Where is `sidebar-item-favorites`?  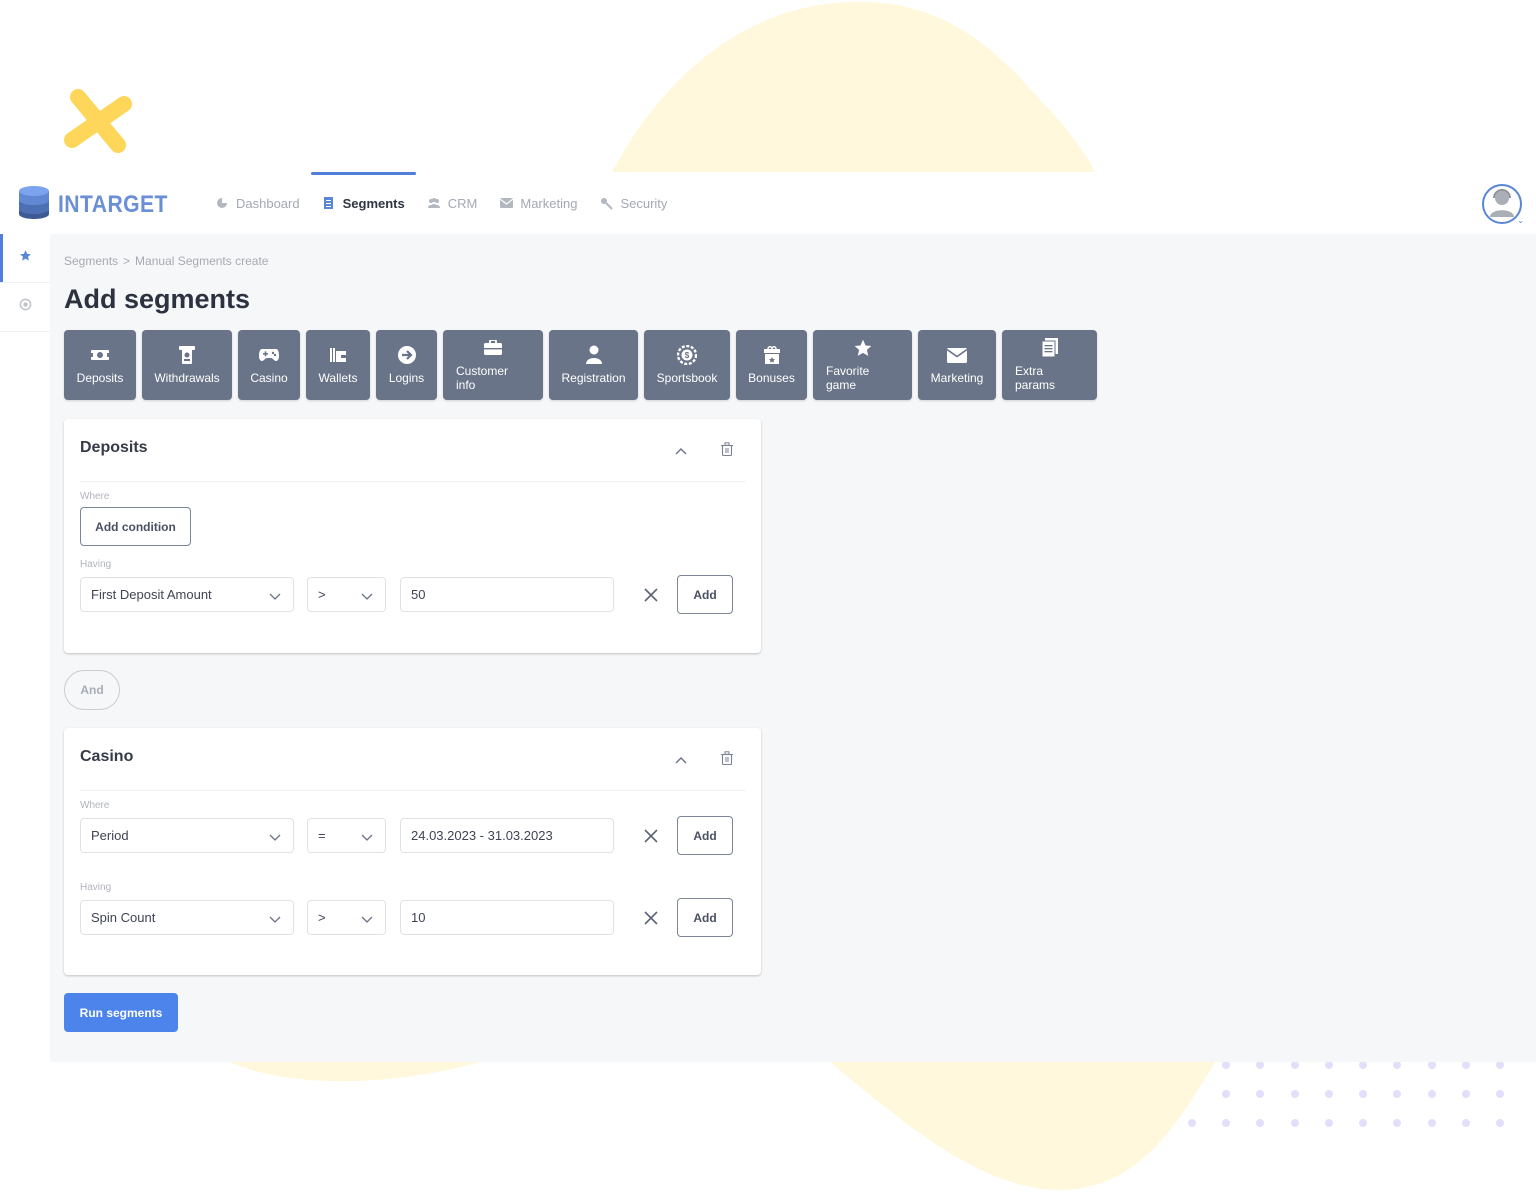 sidebar-item-favorites is located at coordinates (25, 258).